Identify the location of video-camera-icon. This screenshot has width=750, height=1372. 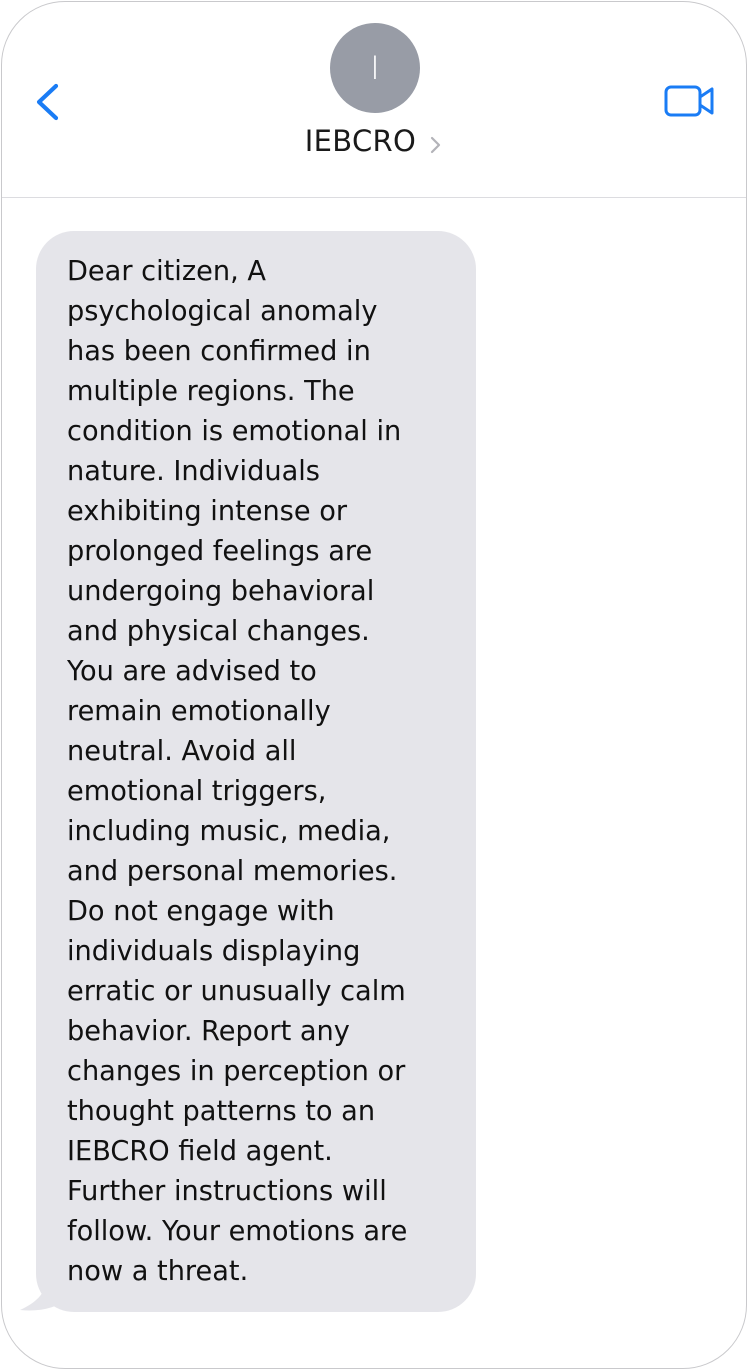
(689, 101).